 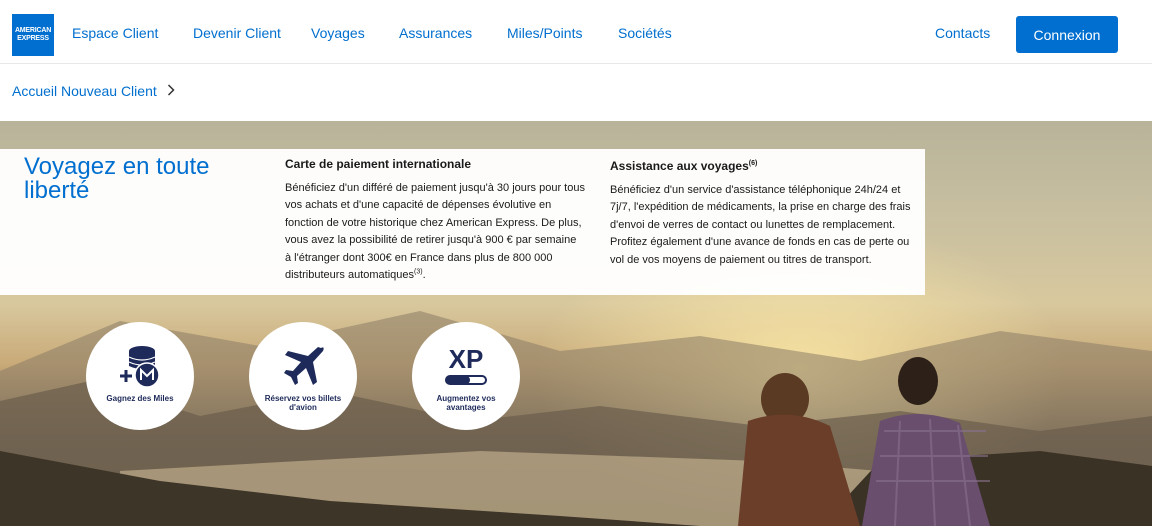 What do you see at coordinates (237, 33) in the screenshot?
I see `nav-item-devenir-client: Devenir Client` at bounding box center [237, 33].